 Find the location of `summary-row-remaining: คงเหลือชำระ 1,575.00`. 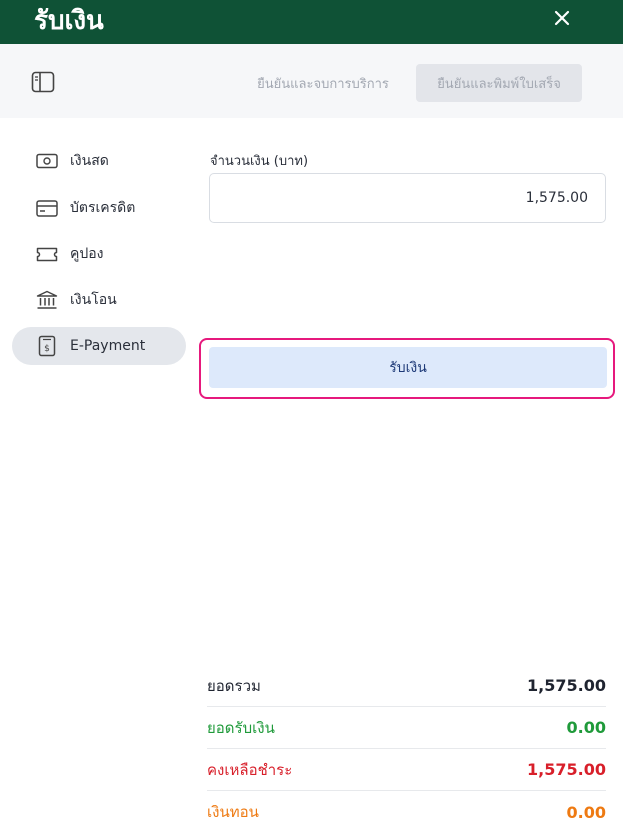

summary-row-remaining: คงเหลือชำระ 1,575.00 is located at coordinates (406, 770).